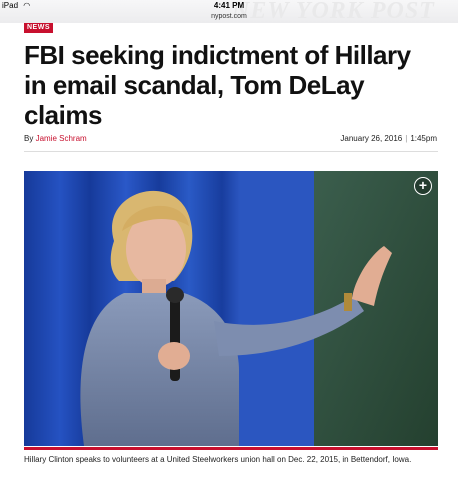 The width and height of the screenshot is (458, 480). I want to click on url-bar: nypost.com, so click(229, 17).